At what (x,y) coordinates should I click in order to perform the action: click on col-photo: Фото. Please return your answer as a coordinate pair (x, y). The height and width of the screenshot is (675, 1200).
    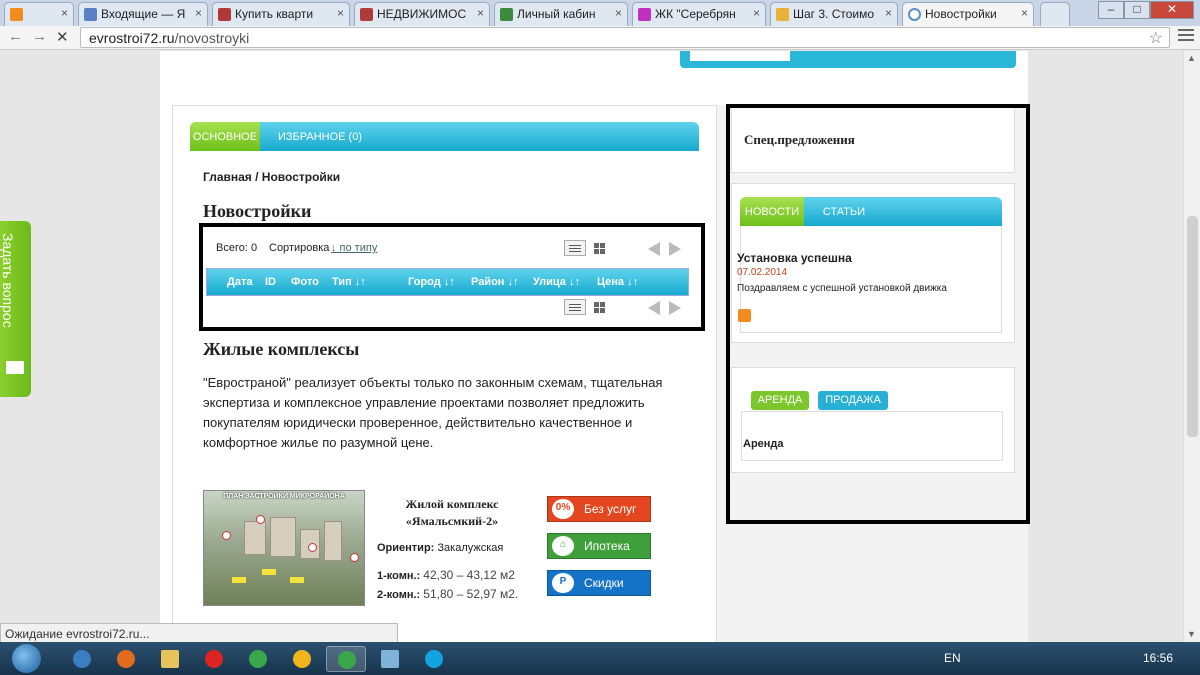
    Looking at the image, I should click on (305, 282).